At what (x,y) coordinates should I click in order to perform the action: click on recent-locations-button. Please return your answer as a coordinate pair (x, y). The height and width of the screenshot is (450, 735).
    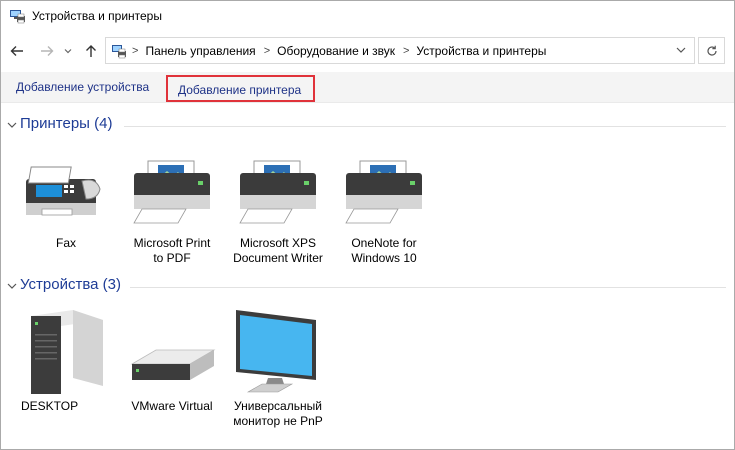
    Looking at the image, I should click on (68, 51).